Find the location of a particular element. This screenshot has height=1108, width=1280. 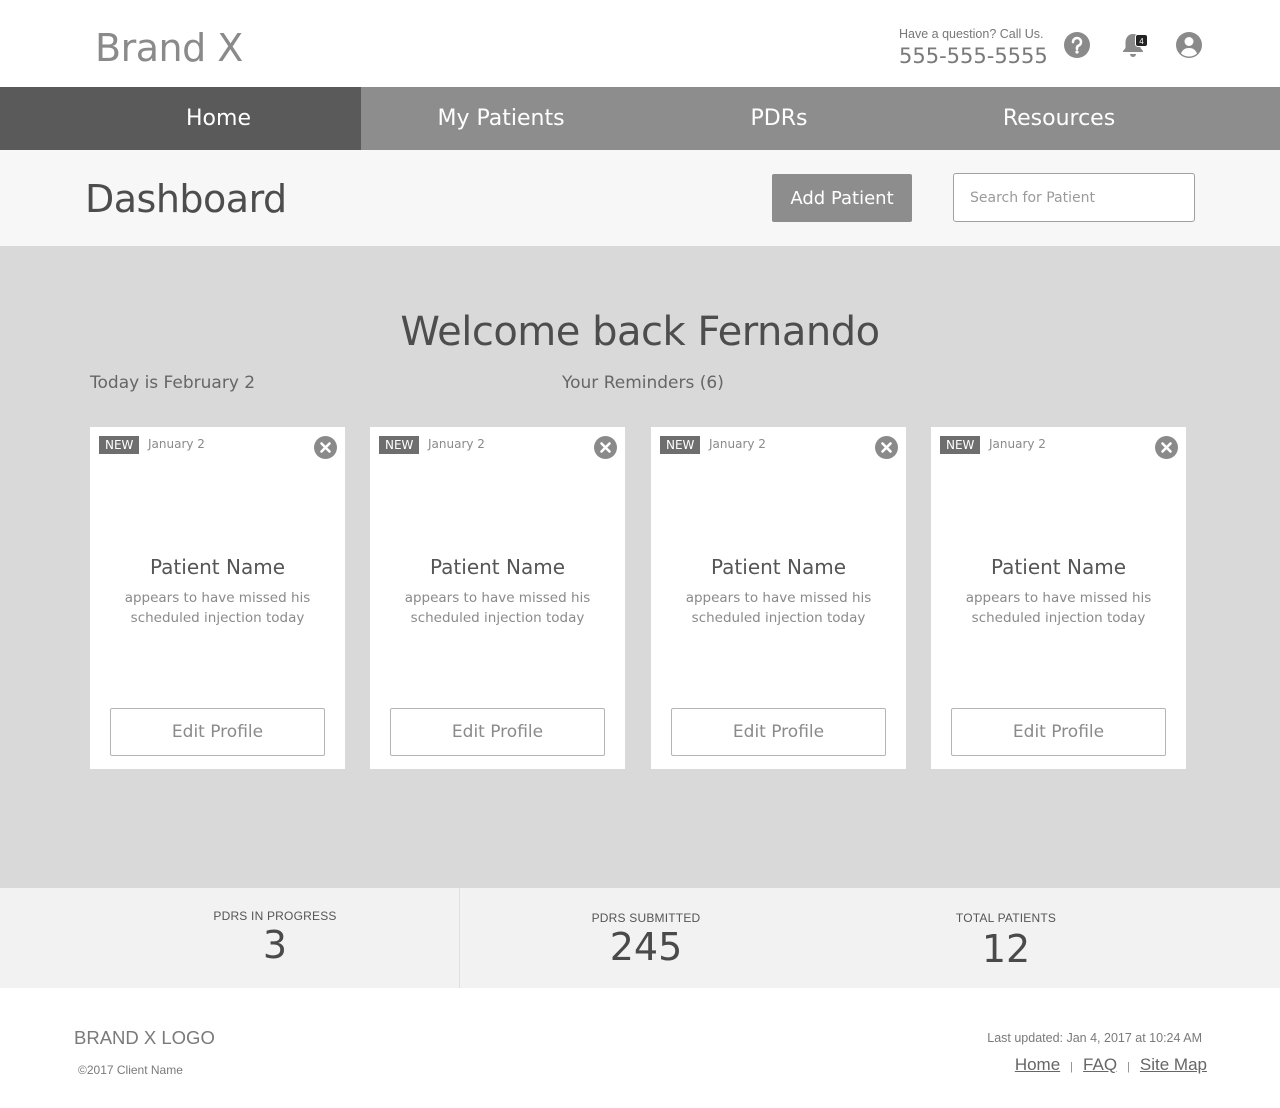

stats-divider is located at coordinates (459, 938).